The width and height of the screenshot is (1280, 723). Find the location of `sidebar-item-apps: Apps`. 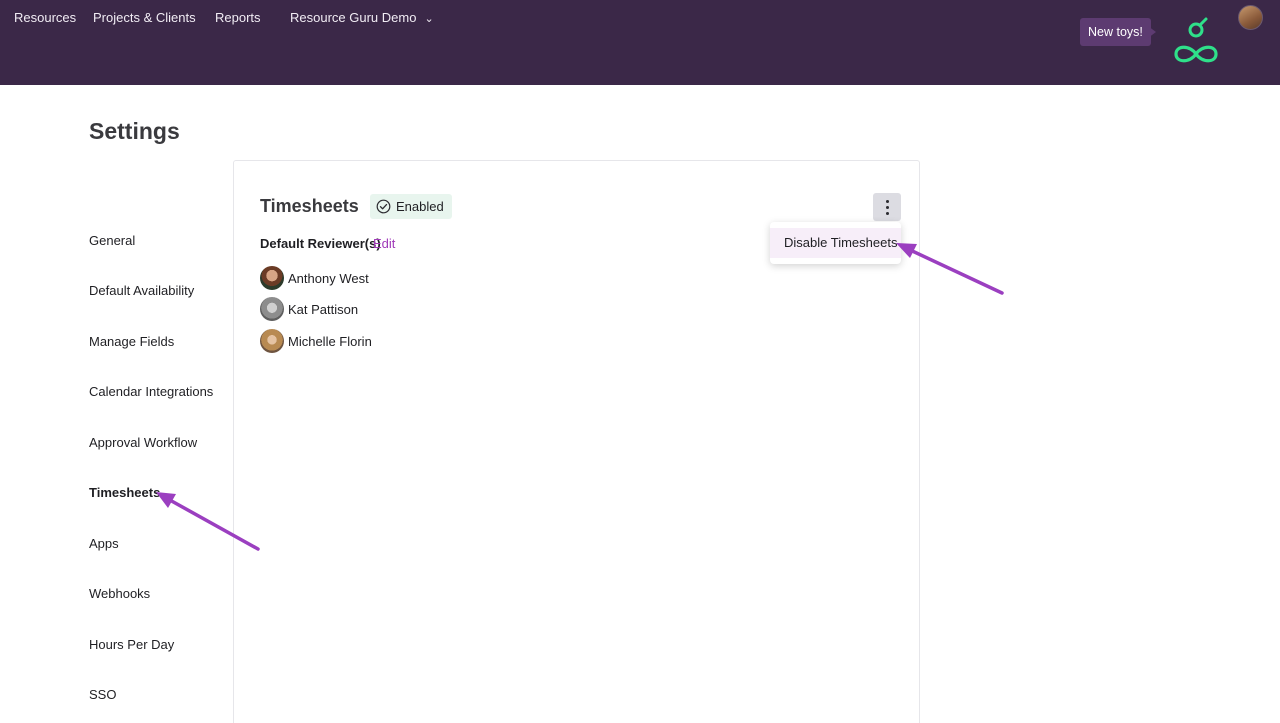

sidebar-item-apps: Apps is located at coordinates (104, 544).